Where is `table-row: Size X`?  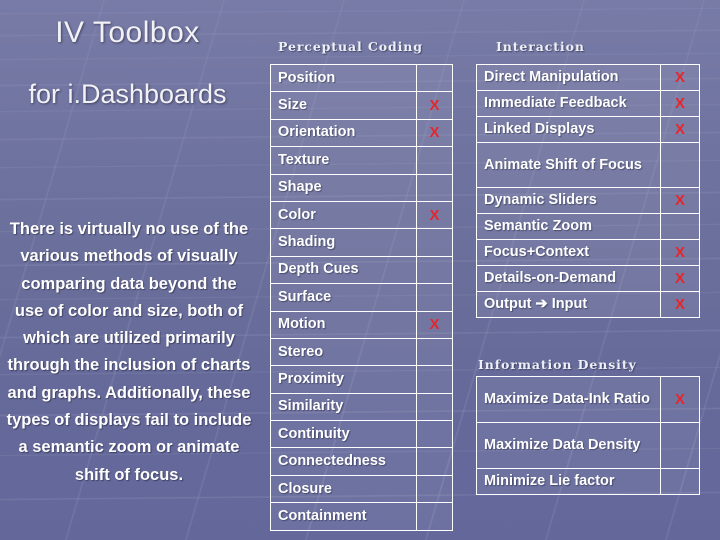 table-row: Size X is located at coordinates (361, 105).